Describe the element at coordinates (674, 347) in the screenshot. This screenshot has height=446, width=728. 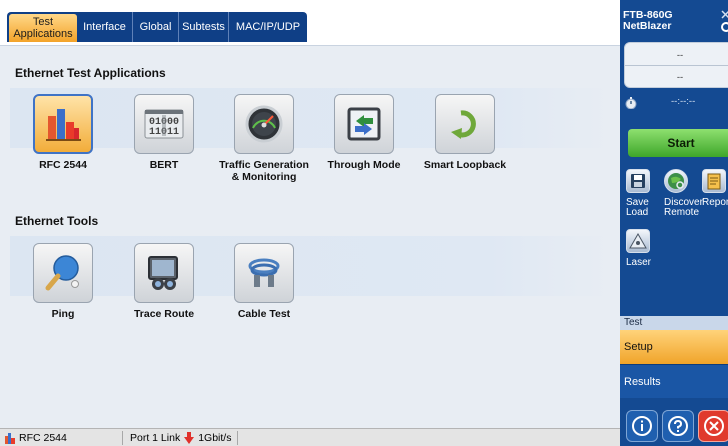
I see `test-nav-setup: Setup` at that location.